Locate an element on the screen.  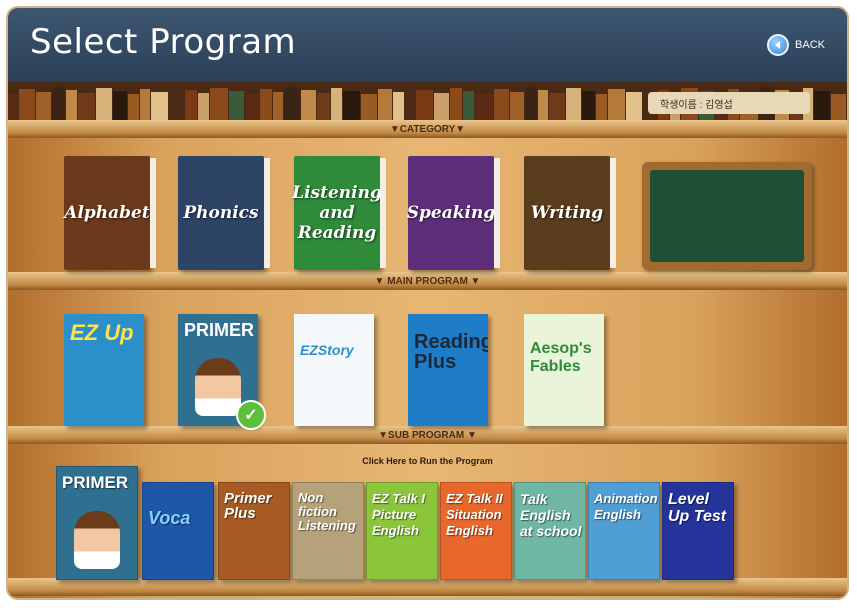
sub-program-label: ▼SUB PROGRAM ▼ is located at coordinates (427, 435).